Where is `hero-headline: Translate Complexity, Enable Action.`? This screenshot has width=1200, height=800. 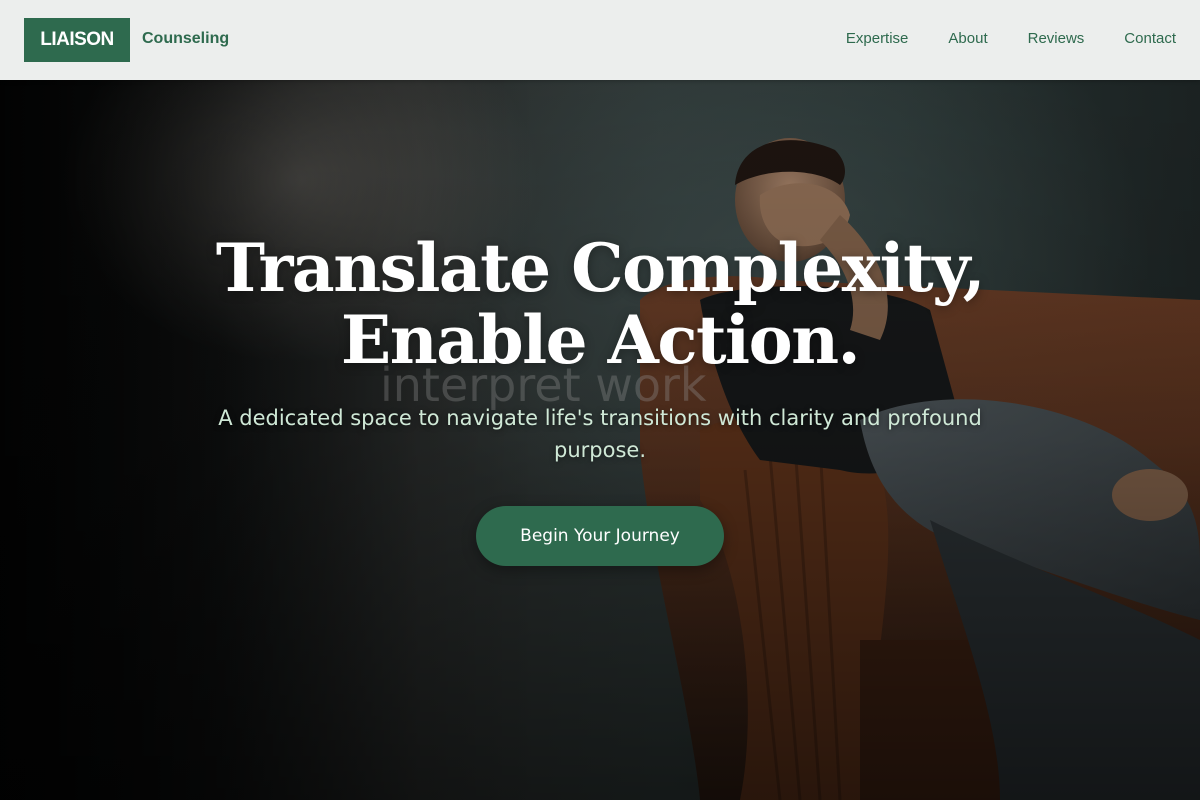 hero-headline: Translate Complexity, Enable Action. is located at coordinates (600, 304).